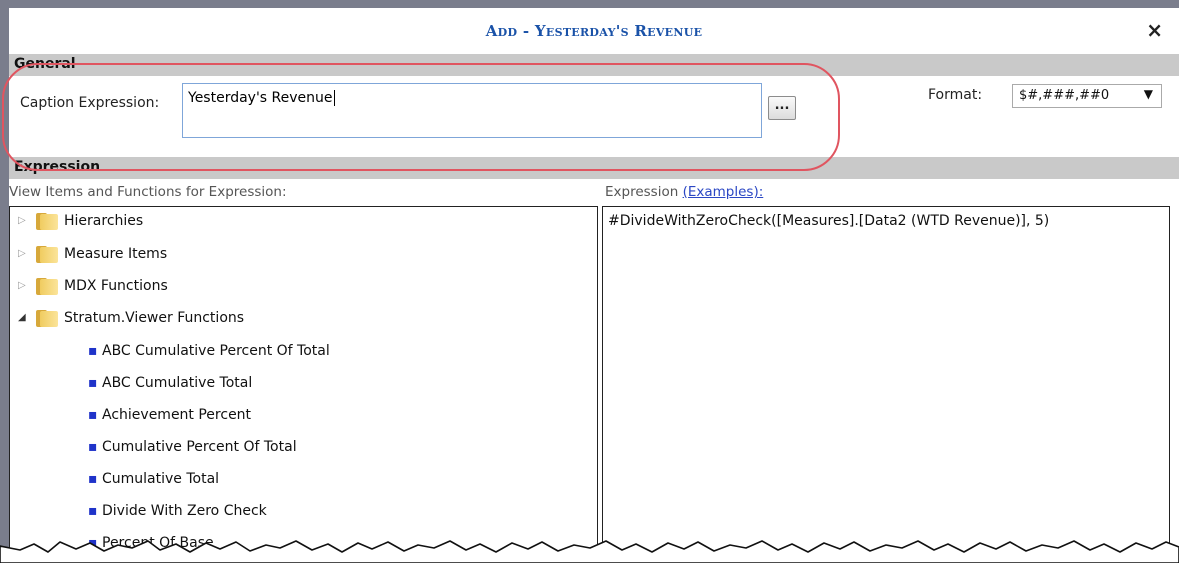  I want to click on general-section-label: General, so click(45, 64).